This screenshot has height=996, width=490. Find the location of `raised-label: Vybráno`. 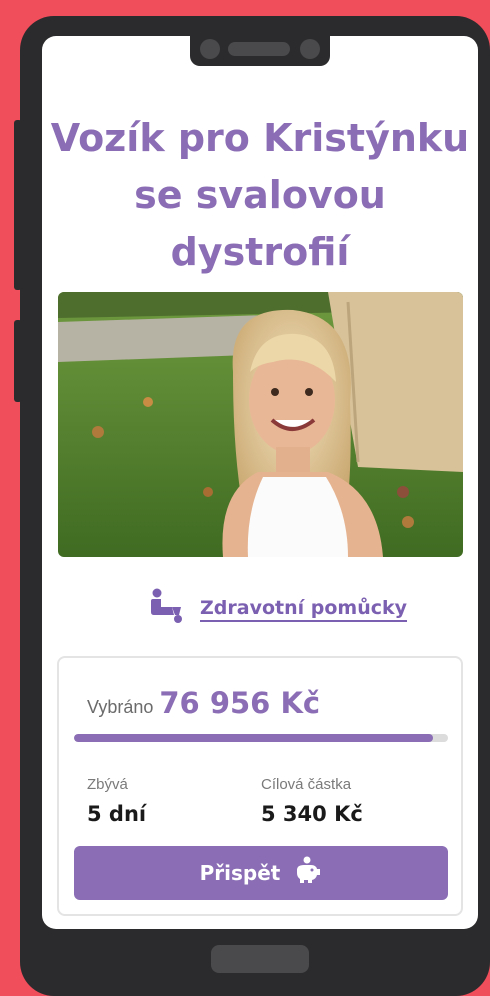

raised-label: Vybráno is located at coordinates (120, 707).